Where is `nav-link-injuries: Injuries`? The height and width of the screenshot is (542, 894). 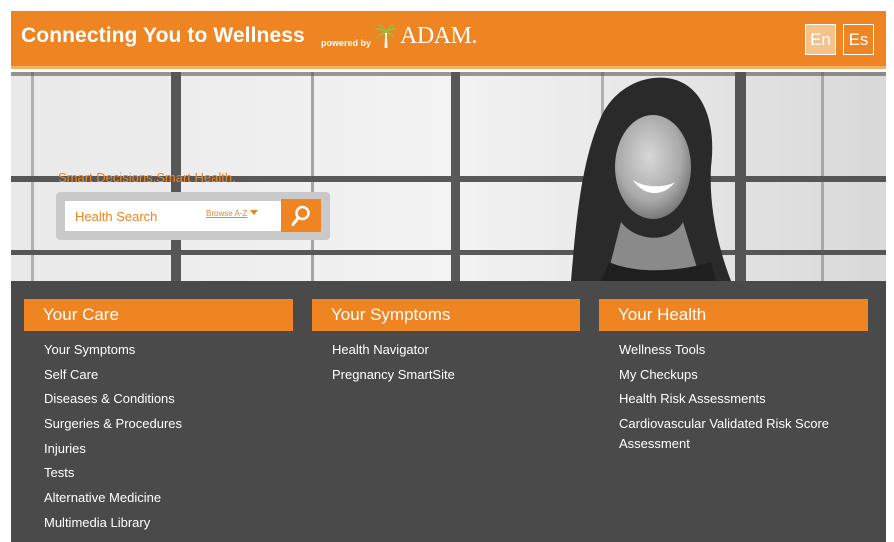 nav-link-injuries: Injuries is located at coordinates (158, 449).